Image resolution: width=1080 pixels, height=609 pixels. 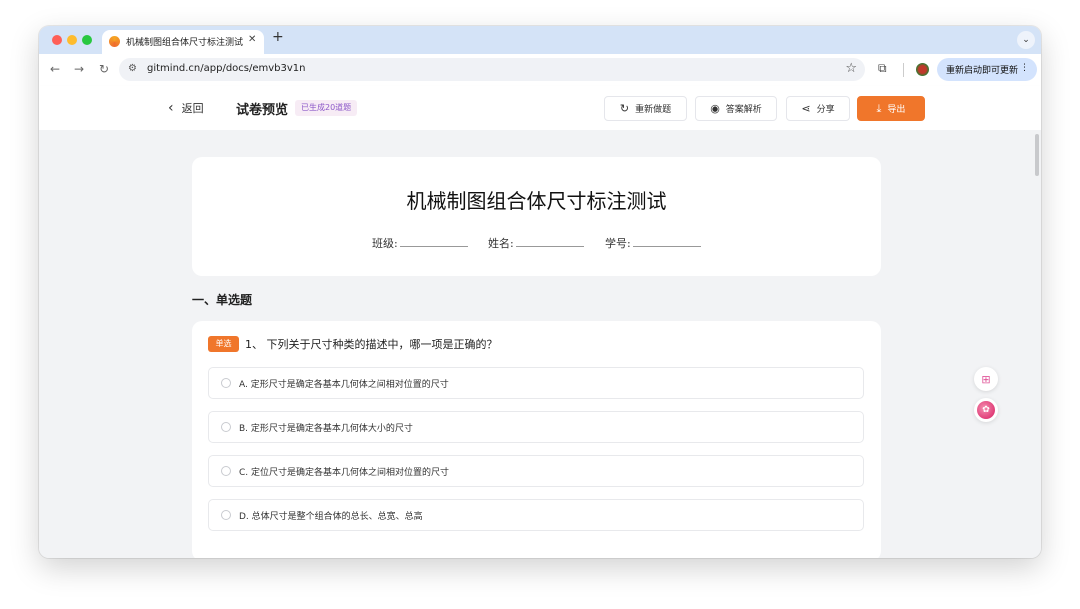 I want to click on generated-count-badge: 已生成20道题, so click(x=326, y=108).